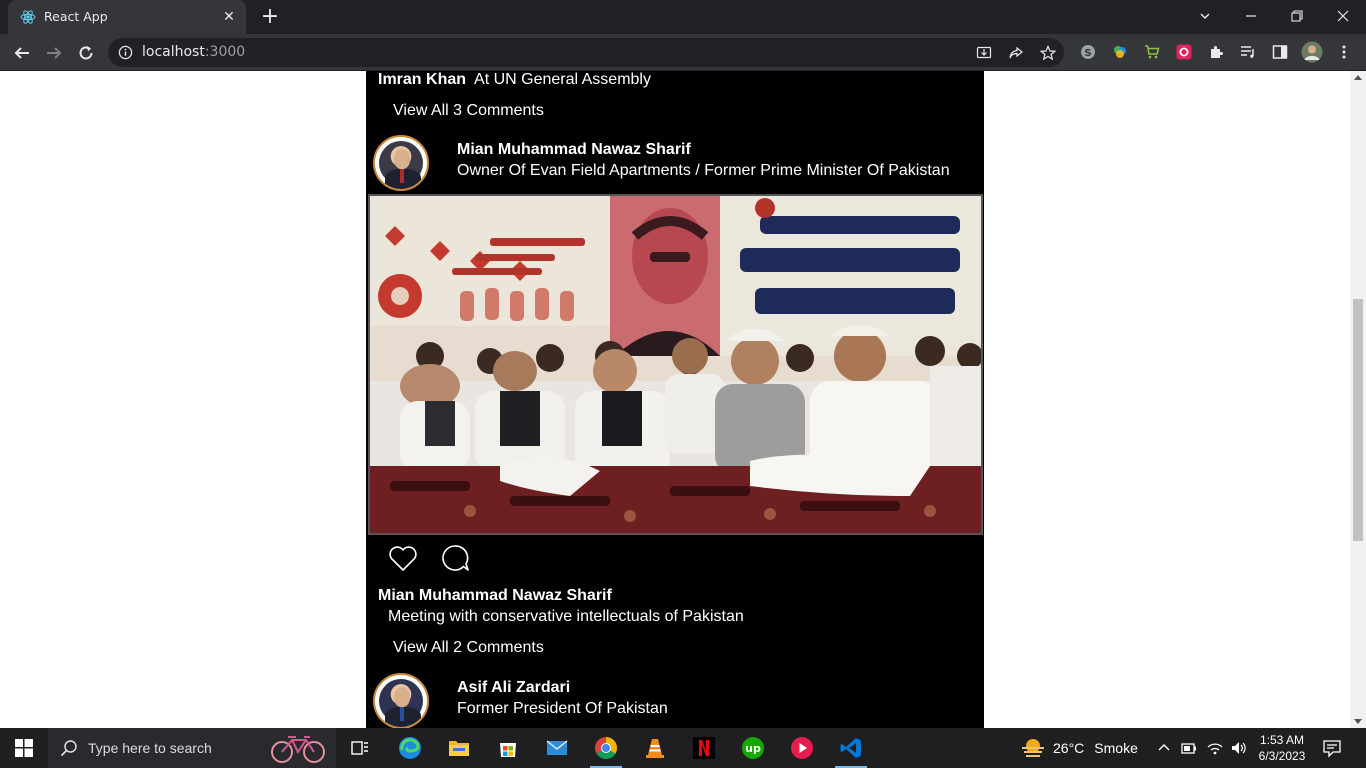 This screenshot has height=768, width=1366. I want to click on vscode-icon, so click(850, 748).